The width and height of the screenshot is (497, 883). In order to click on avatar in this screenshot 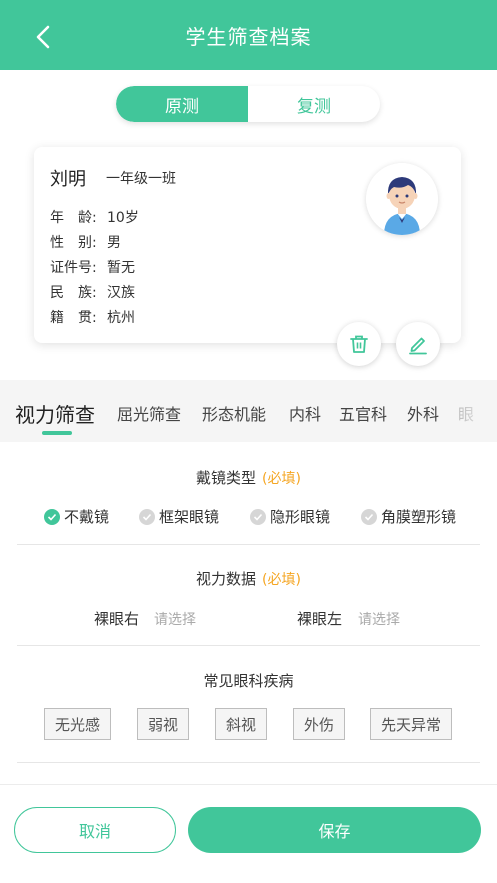, I will do `click(402, 199)`.